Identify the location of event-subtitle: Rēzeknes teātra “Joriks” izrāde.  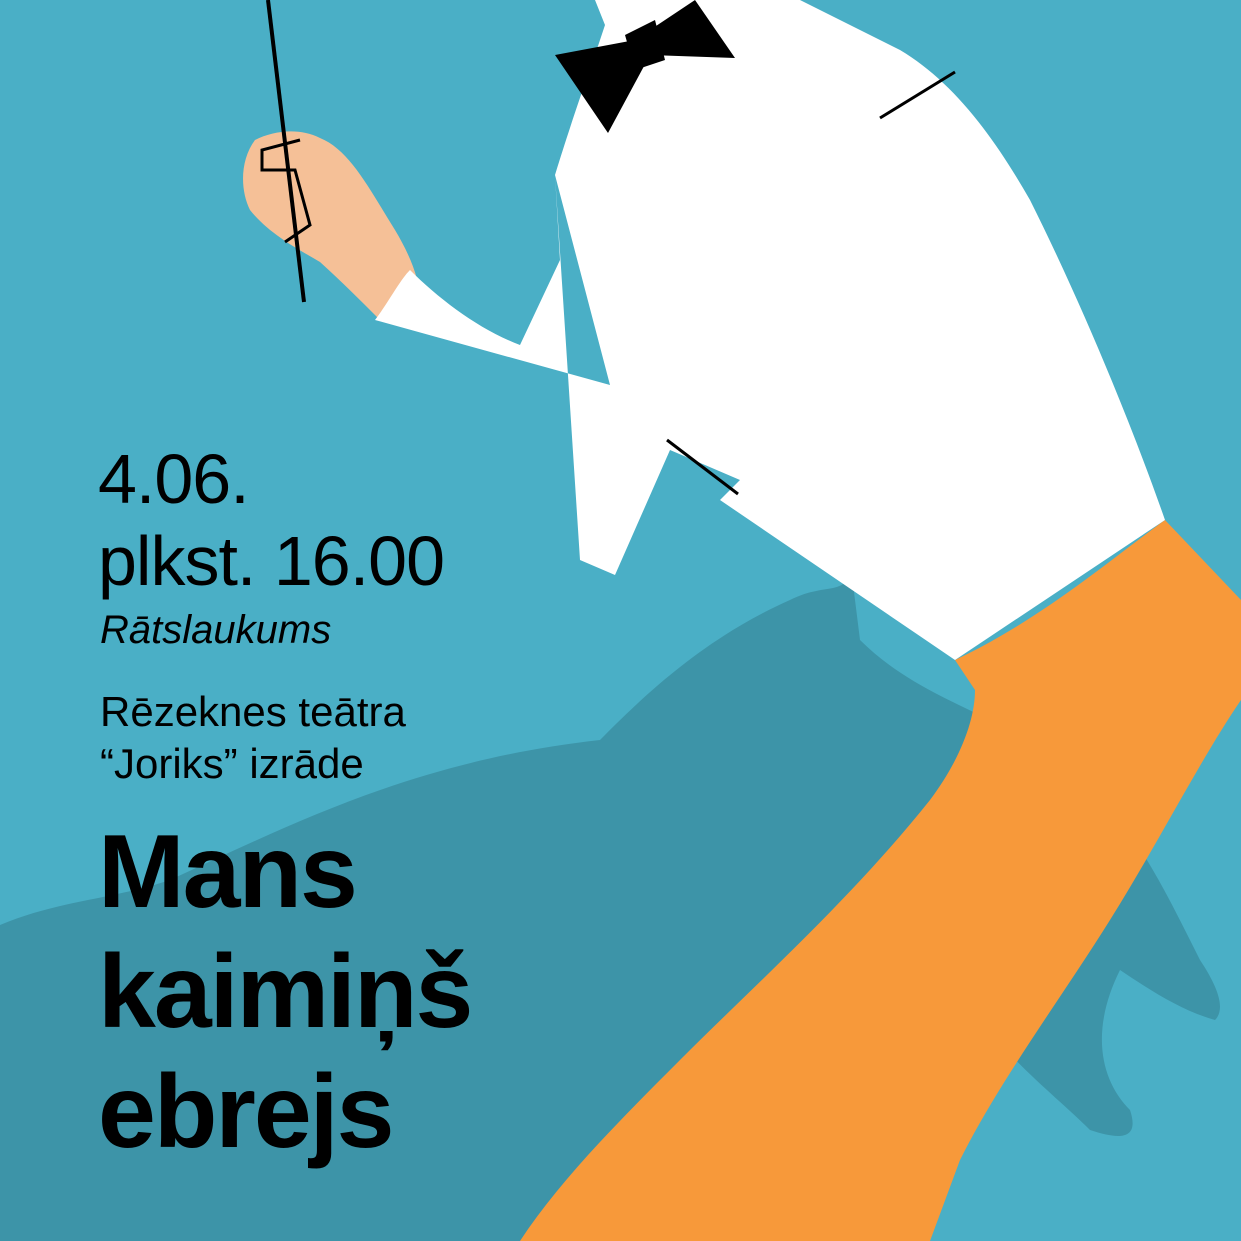
(253, 738).